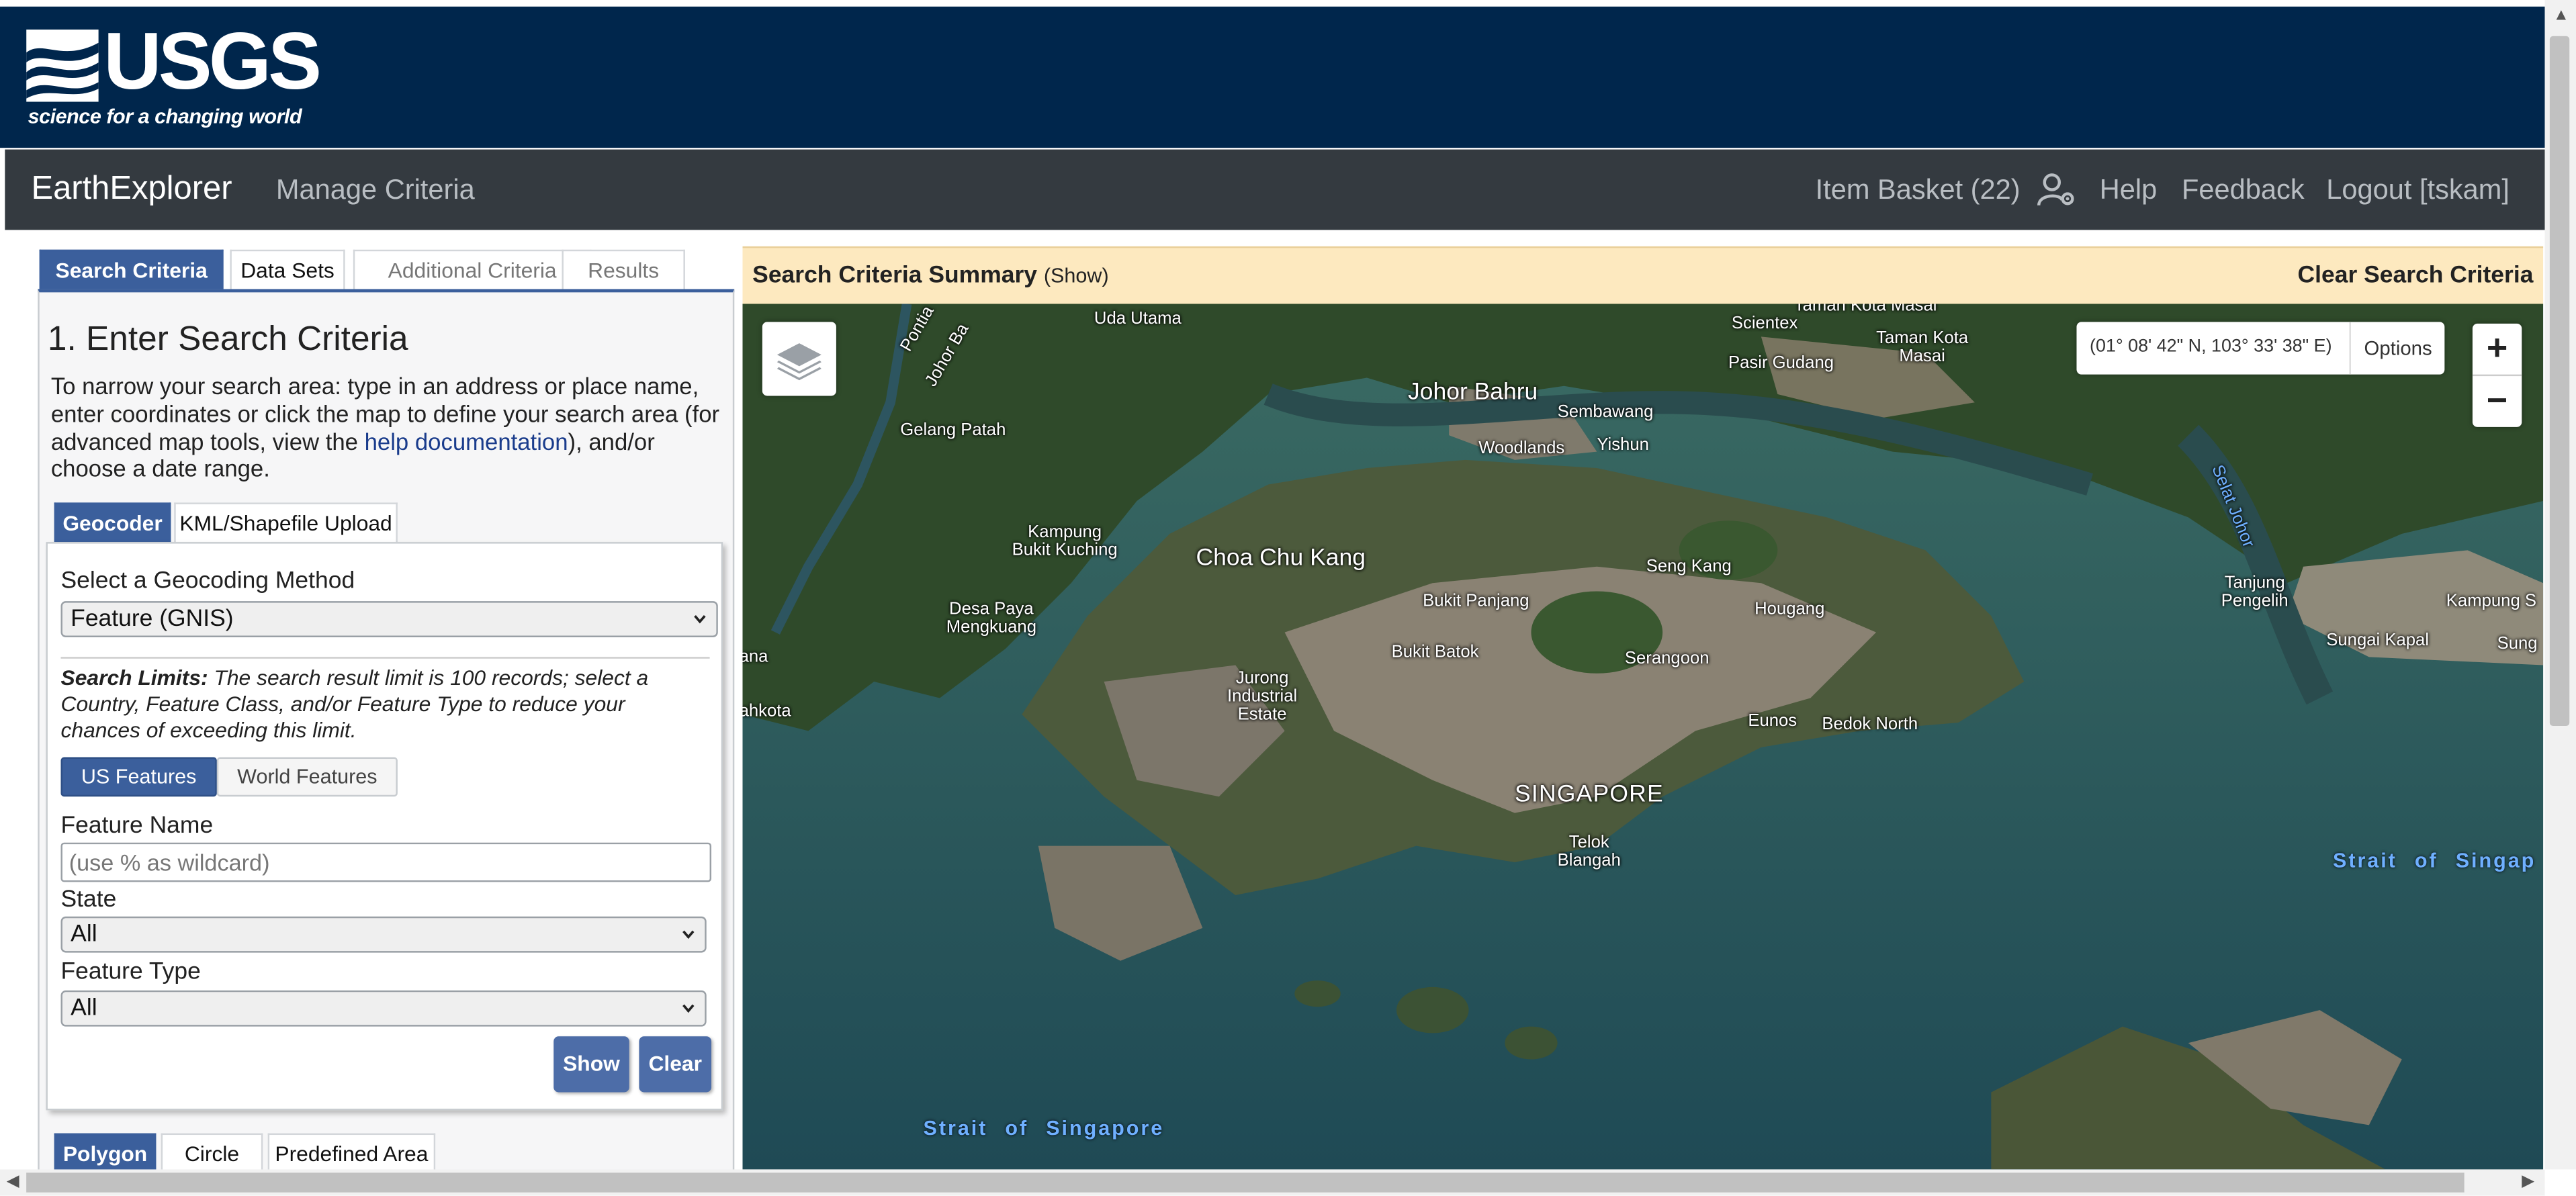 This screenshot has width=2576, height=1196. I want to click on help-link: Help, so click(2129, 190).